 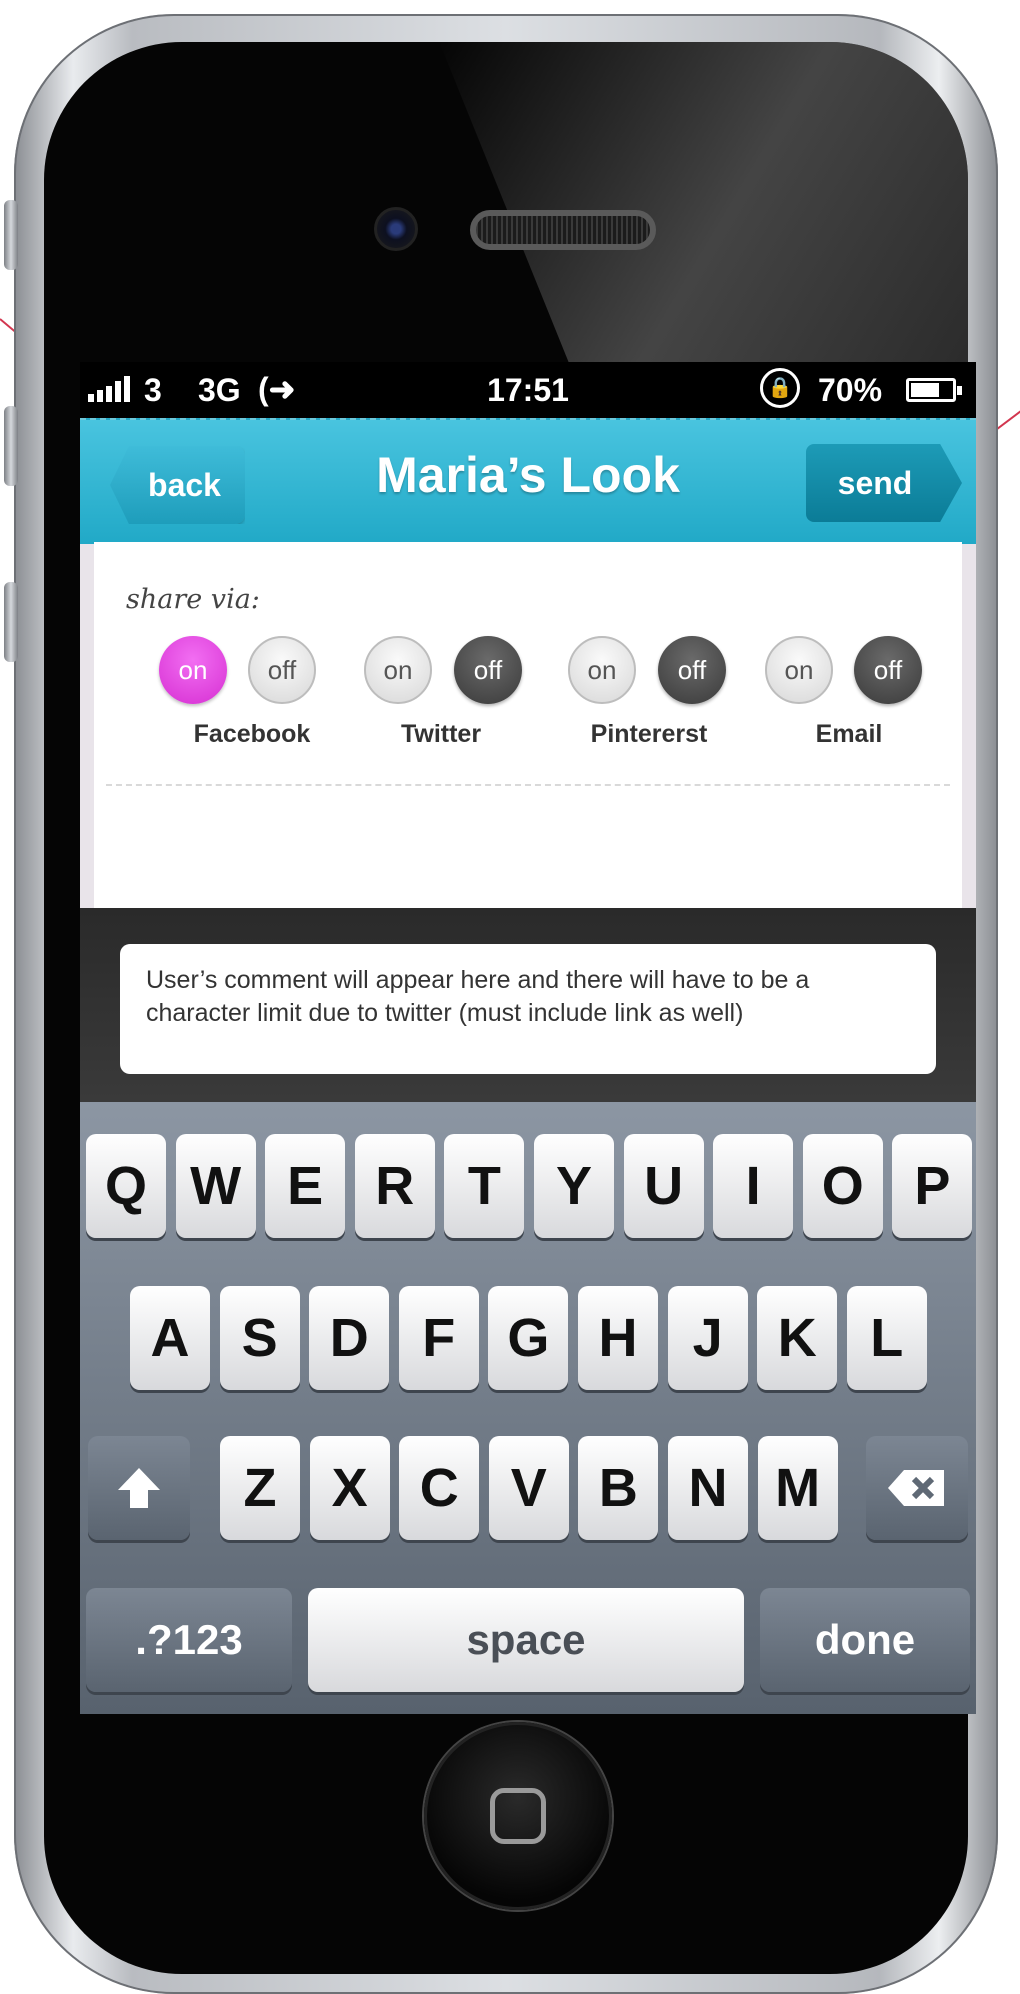 What do you see at coordinates (189, 1640) in the screenshot?
I see `numbers-key: .?123` at bounding box center [189, 1640].